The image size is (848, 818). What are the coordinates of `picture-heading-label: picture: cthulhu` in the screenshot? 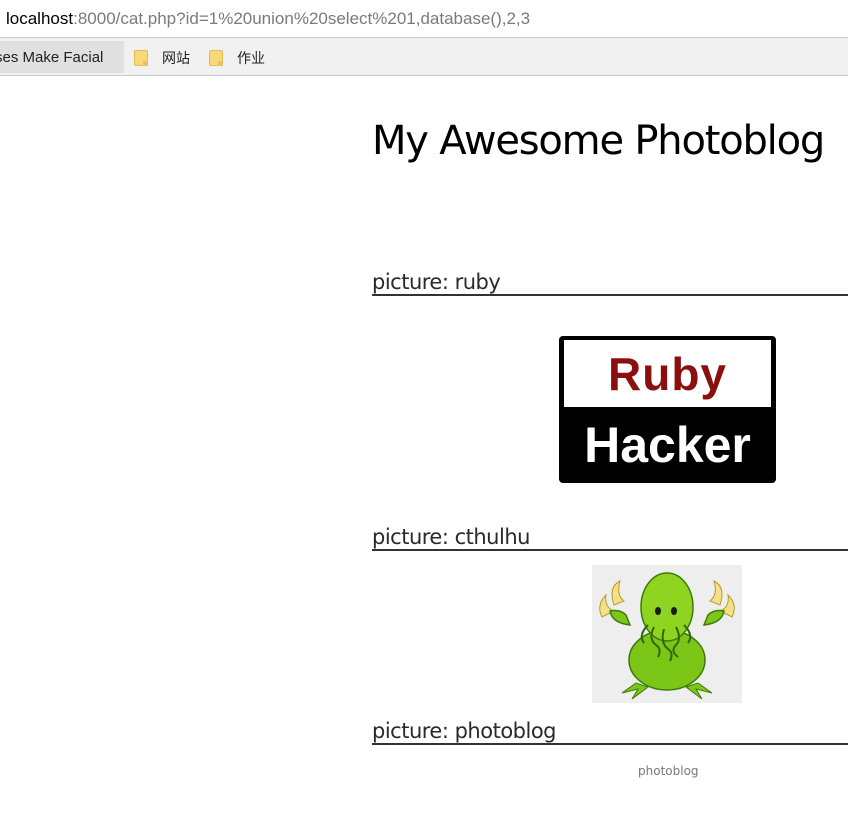 It's located at (451, 537).